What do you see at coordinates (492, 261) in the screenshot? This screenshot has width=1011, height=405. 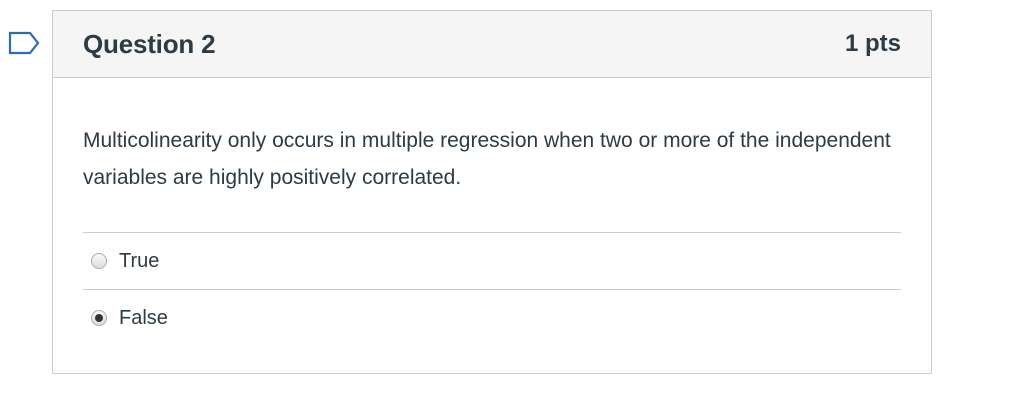 I see `answer-option-true: True` at bounding box center [492, 261].